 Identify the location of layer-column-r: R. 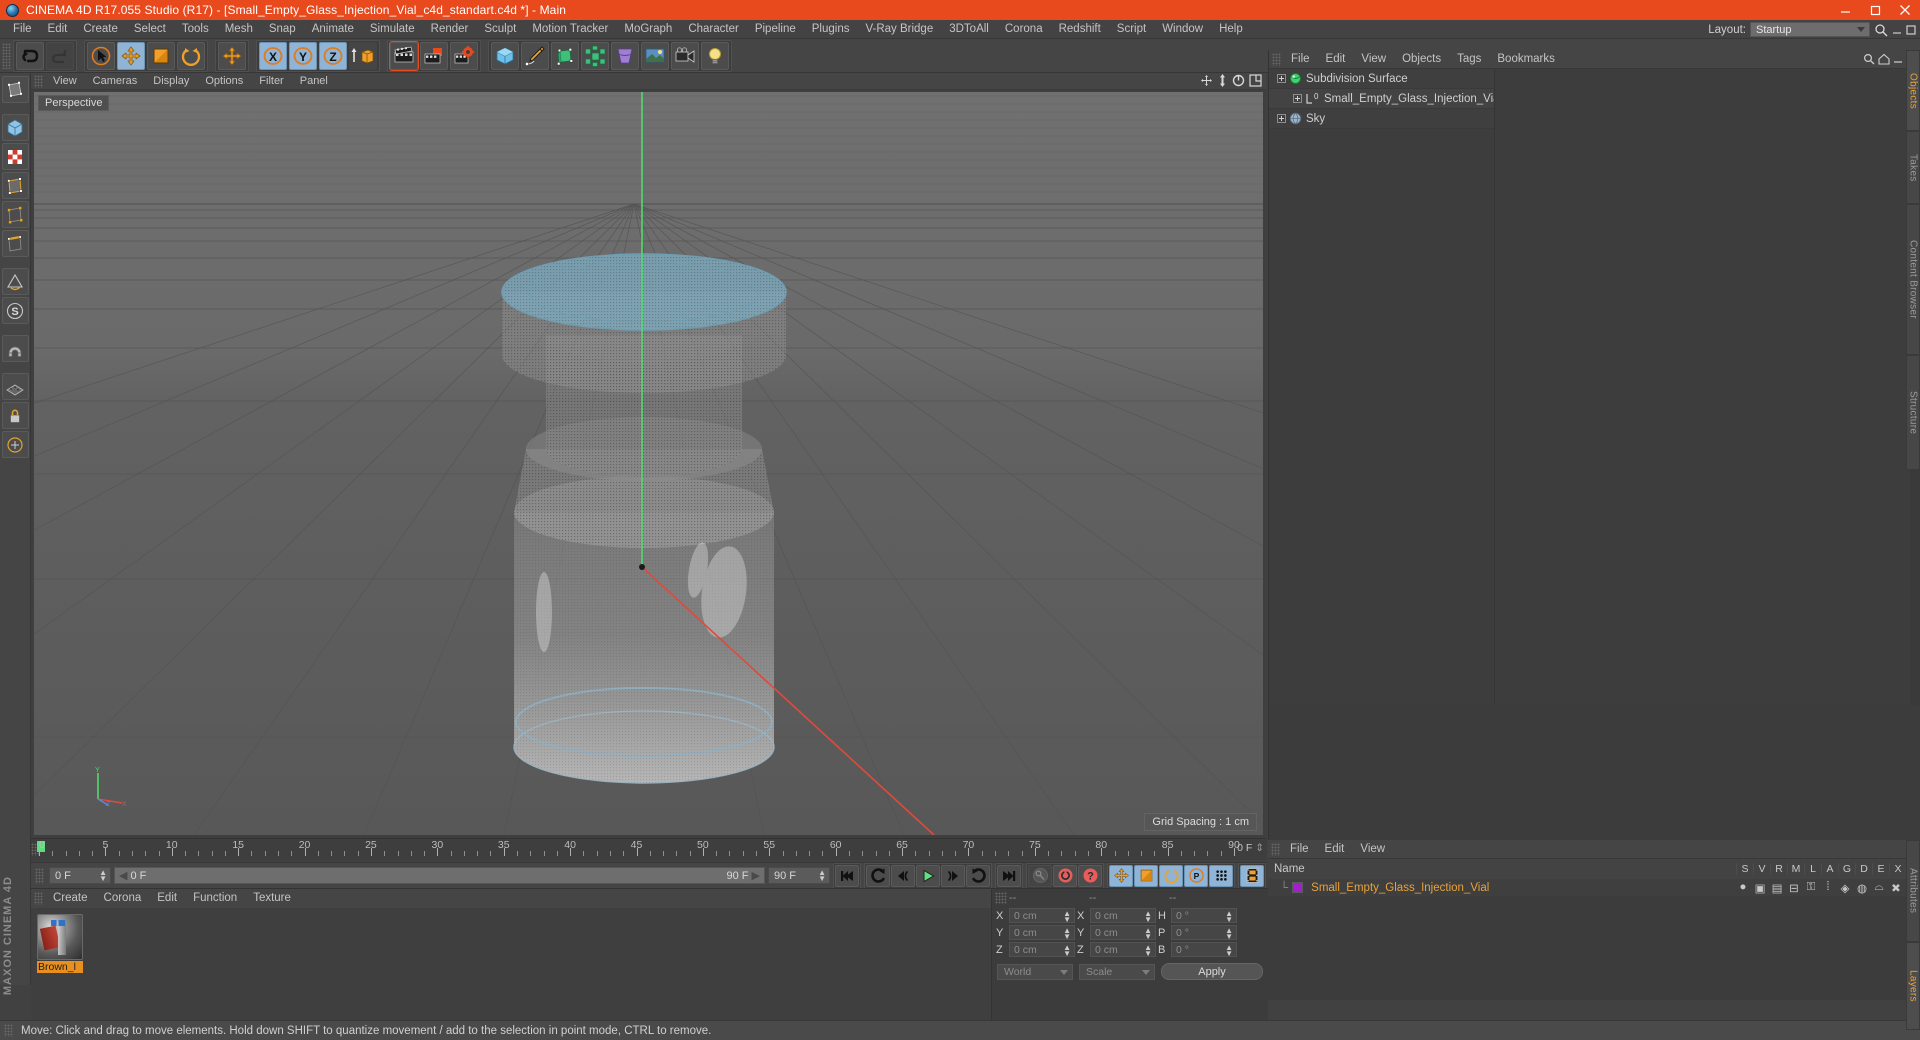
(1778, 869).